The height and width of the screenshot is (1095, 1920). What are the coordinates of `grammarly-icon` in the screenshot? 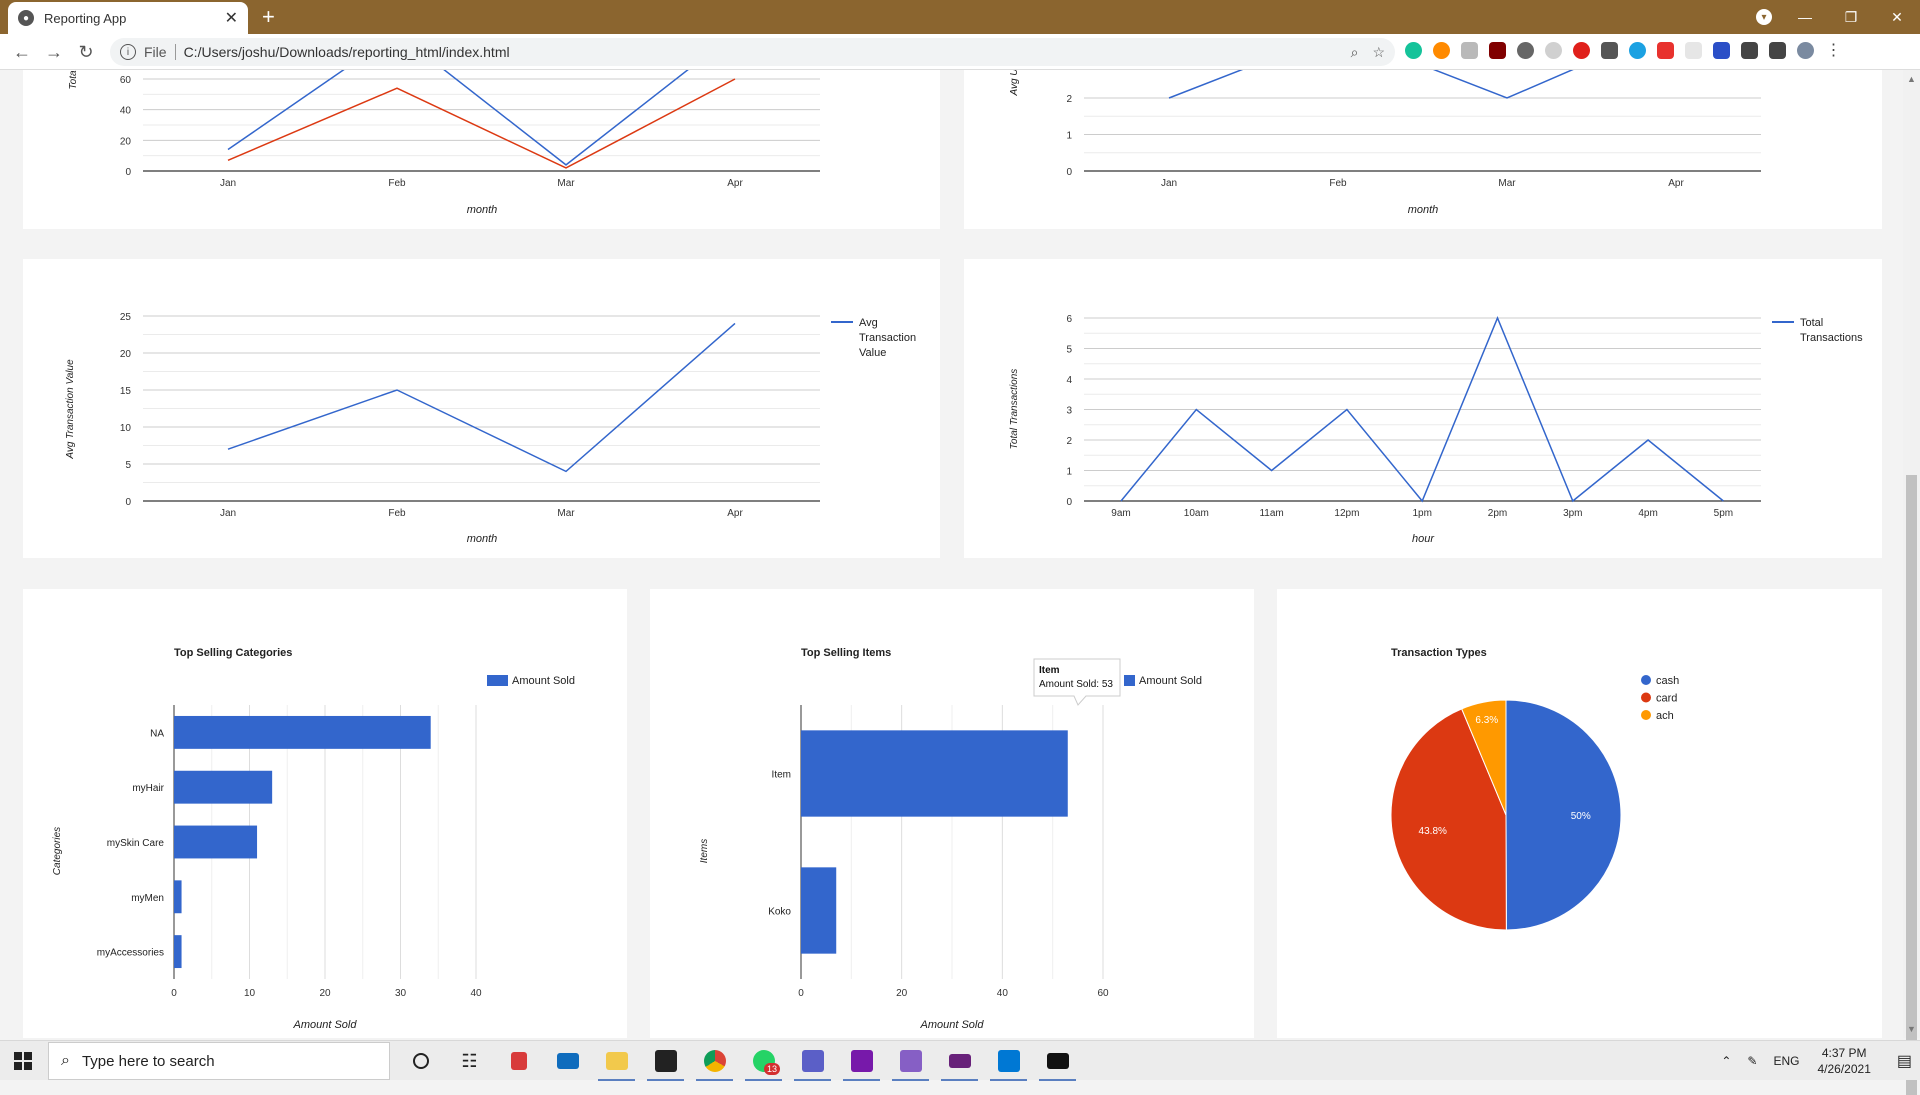 It's located at (1413, 50).